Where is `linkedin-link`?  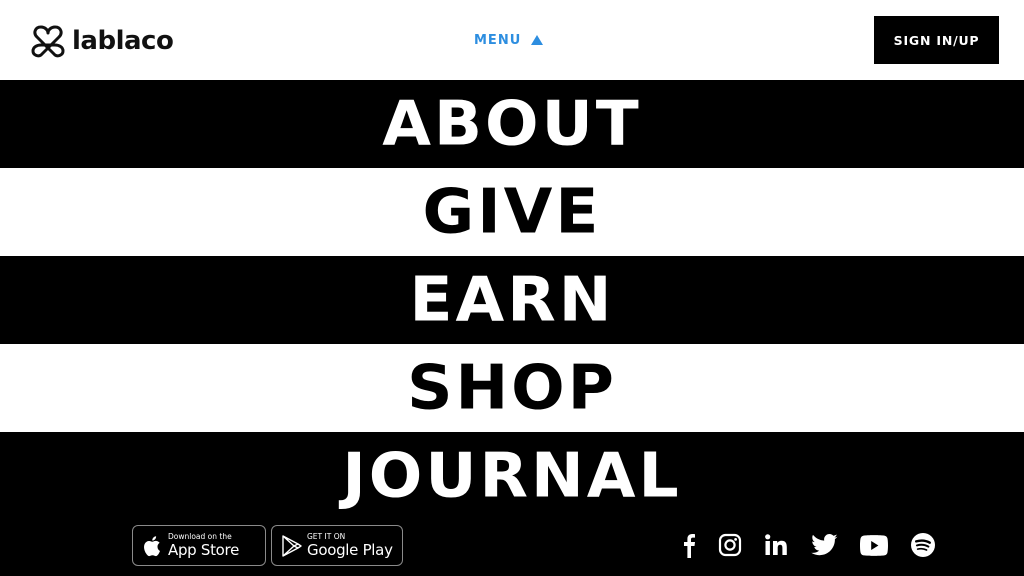
linkedin-link is located at coordinates (776, 545).